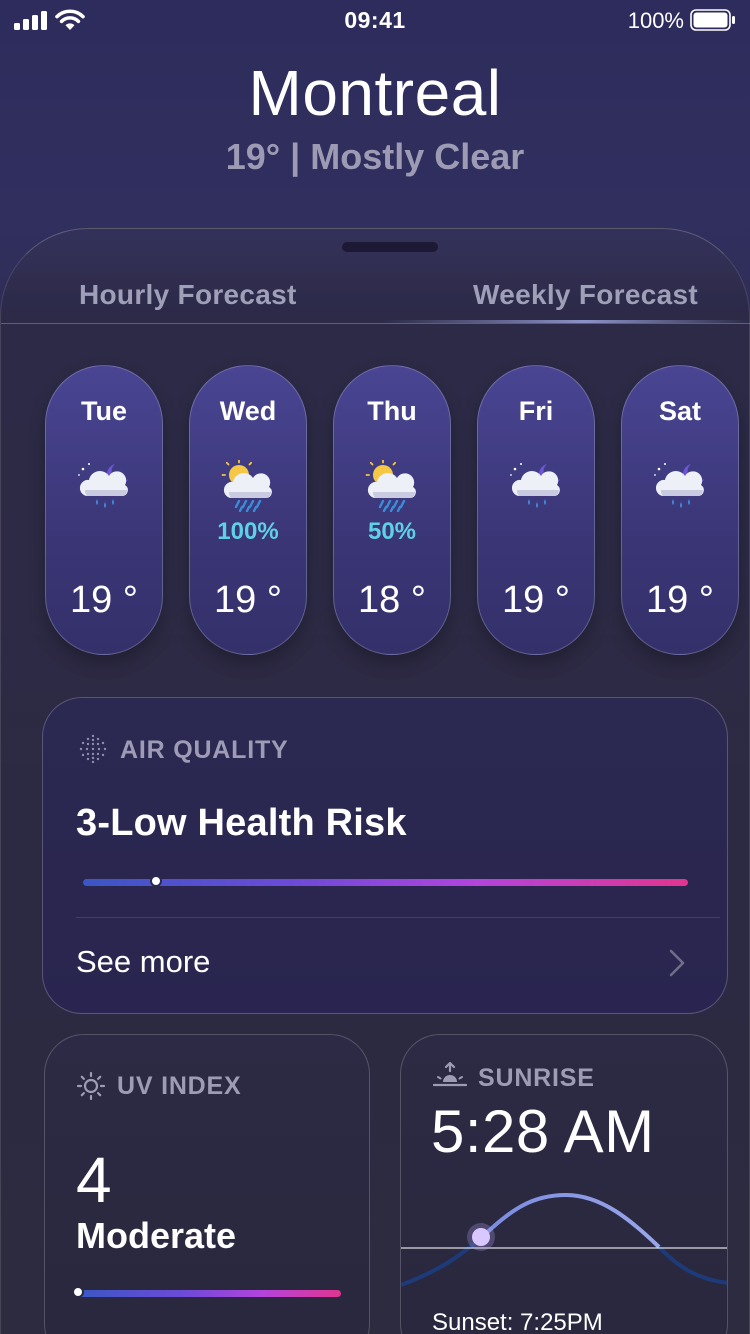  What do you see at coordinates (392, 600) in the screenshot?
I see `day-temperature: 18 °` at bounding box center [392, 600].